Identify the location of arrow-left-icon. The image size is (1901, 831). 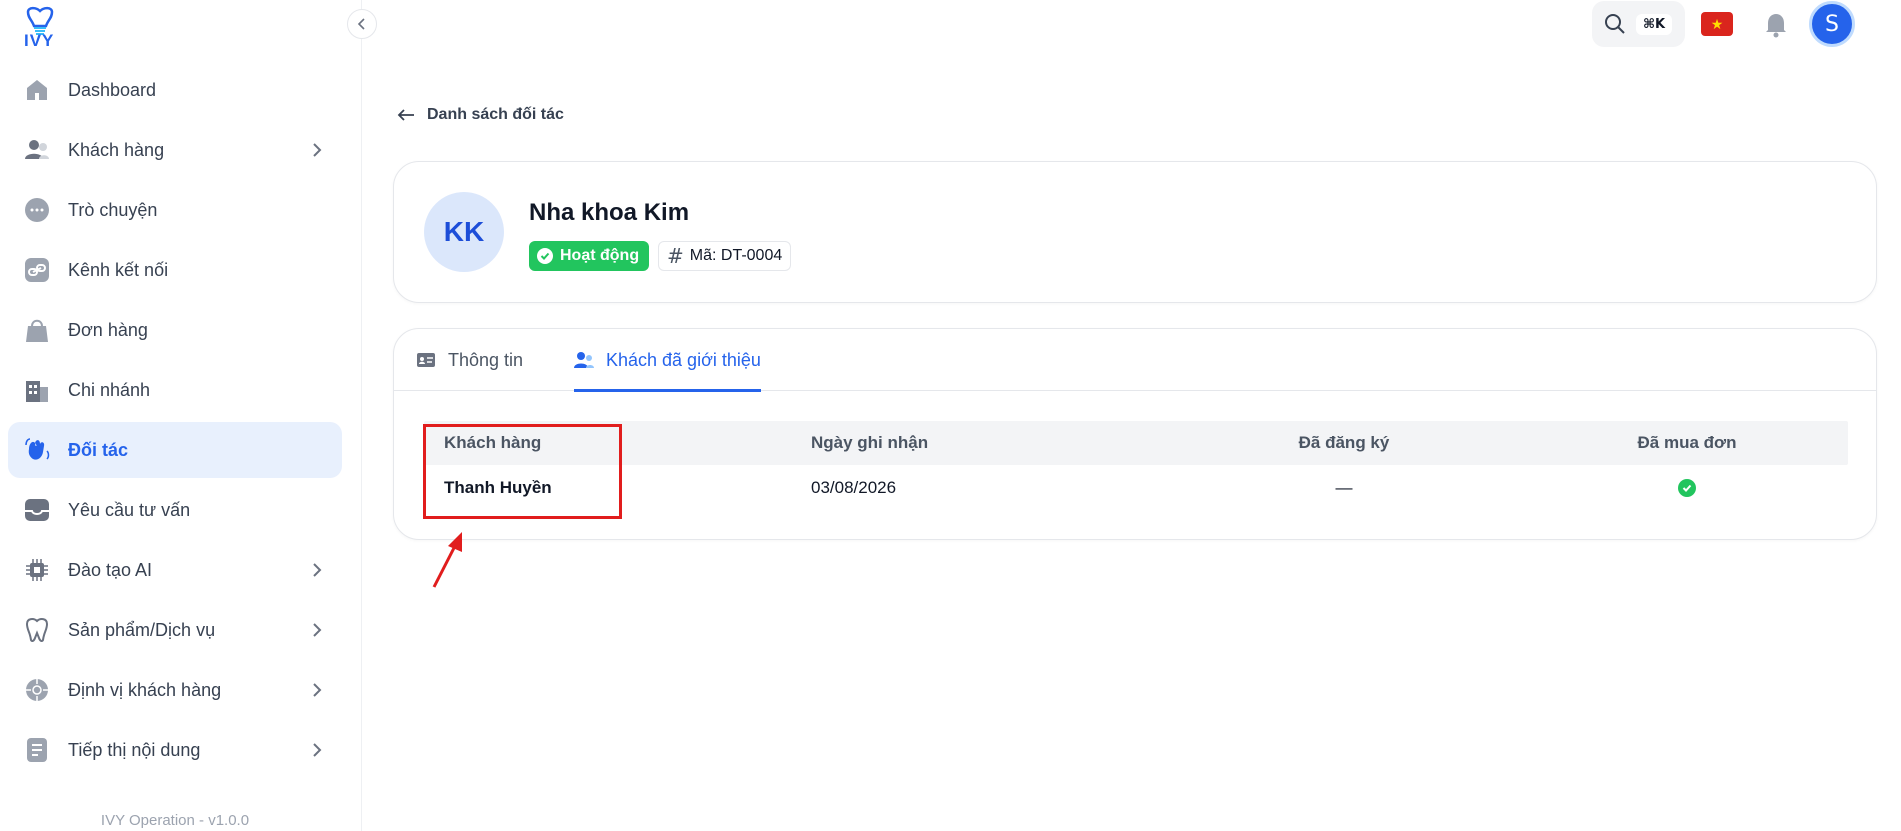
(405, 115).